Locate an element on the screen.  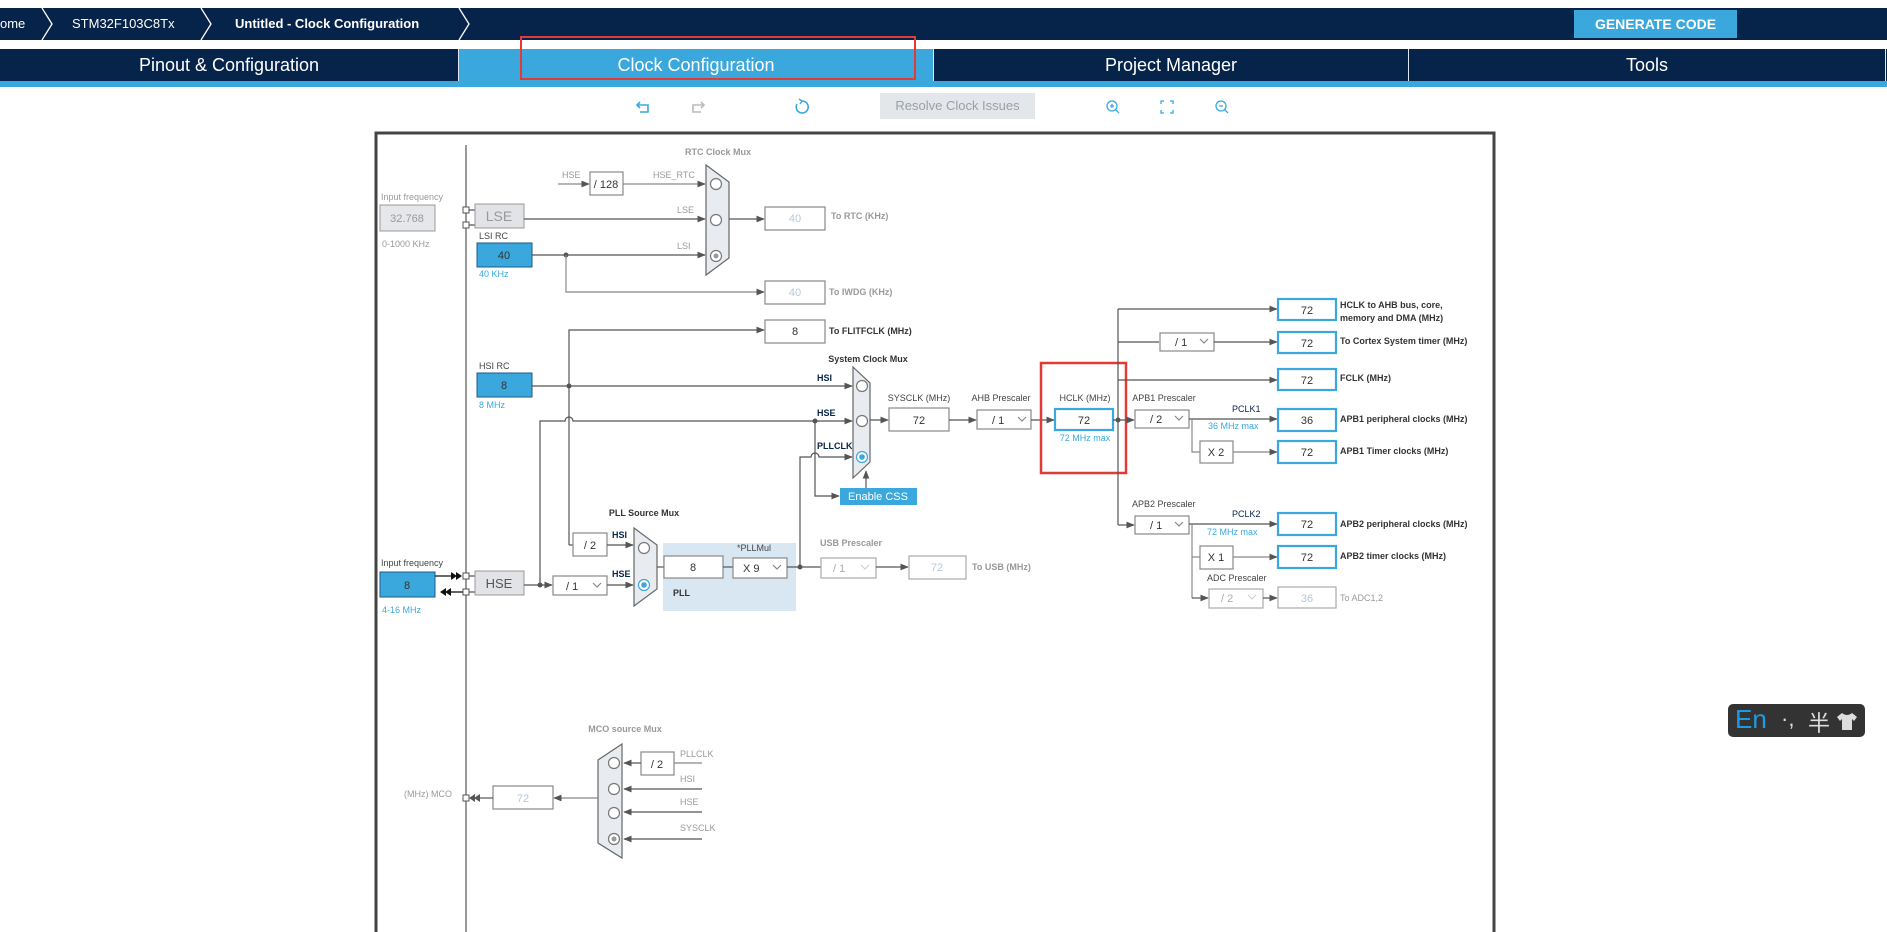
mco-radio-hse is located at coordinates (614, 813).